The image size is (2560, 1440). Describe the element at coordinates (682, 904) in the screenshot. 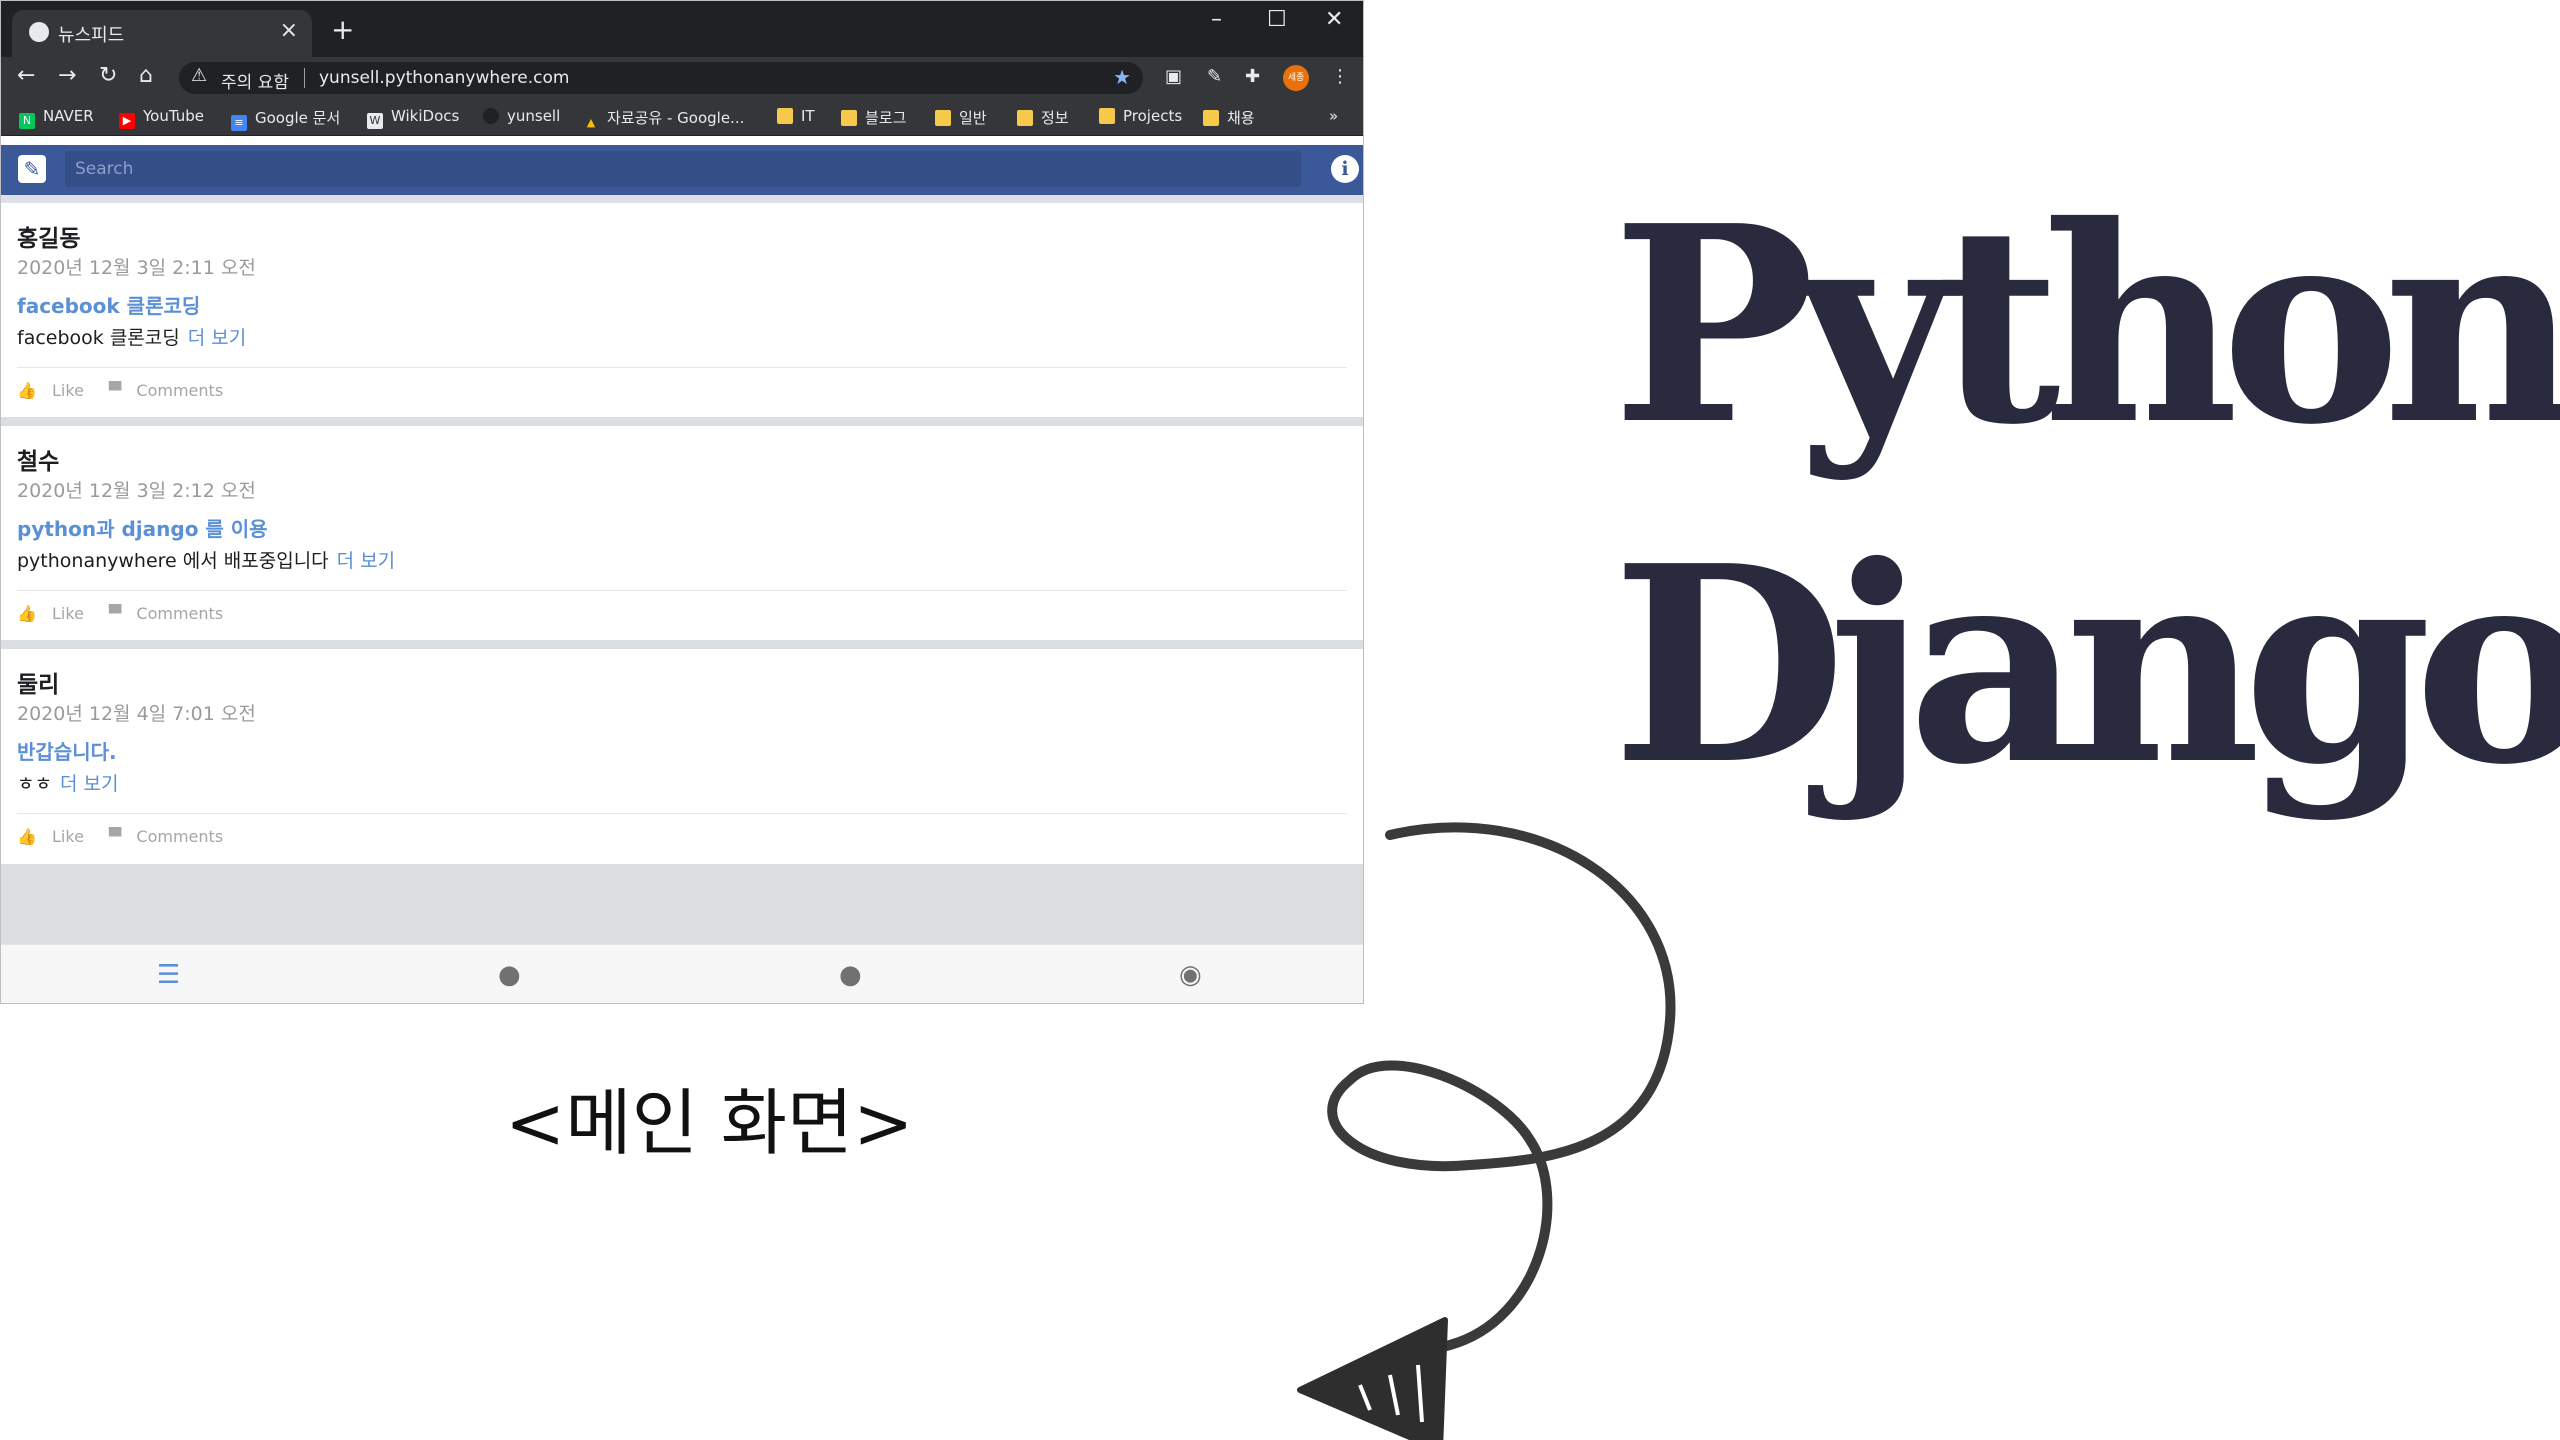

I see `feed-empty-area` at that location.